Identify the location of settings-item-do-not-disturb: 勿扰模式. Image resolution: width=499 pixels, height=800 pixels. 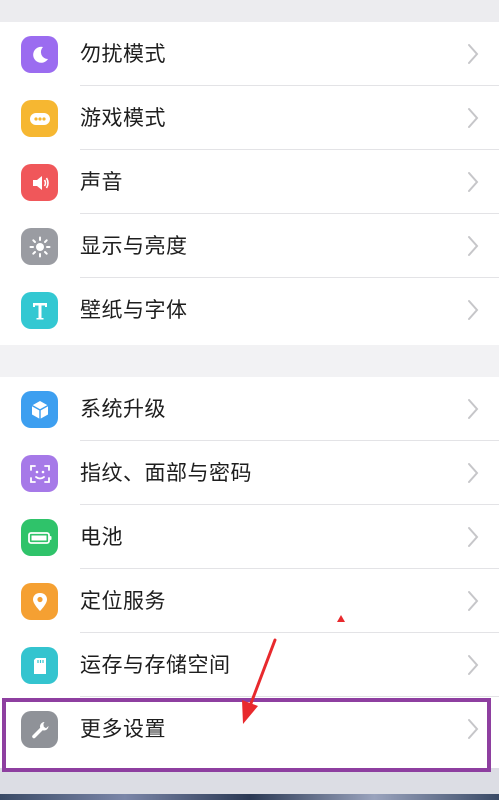
(249, 54).